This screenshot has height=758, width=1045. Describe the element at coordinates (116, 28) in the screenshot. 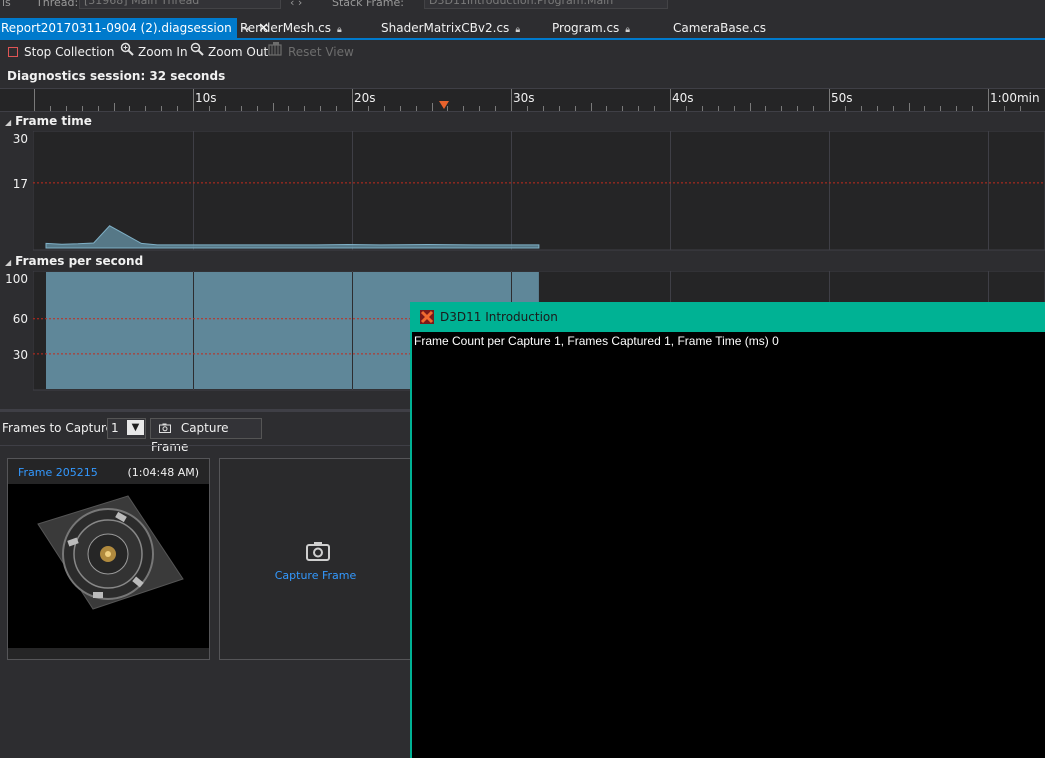

I see `tab-label: Report20170311-0904 (2).diagsession` at that location.